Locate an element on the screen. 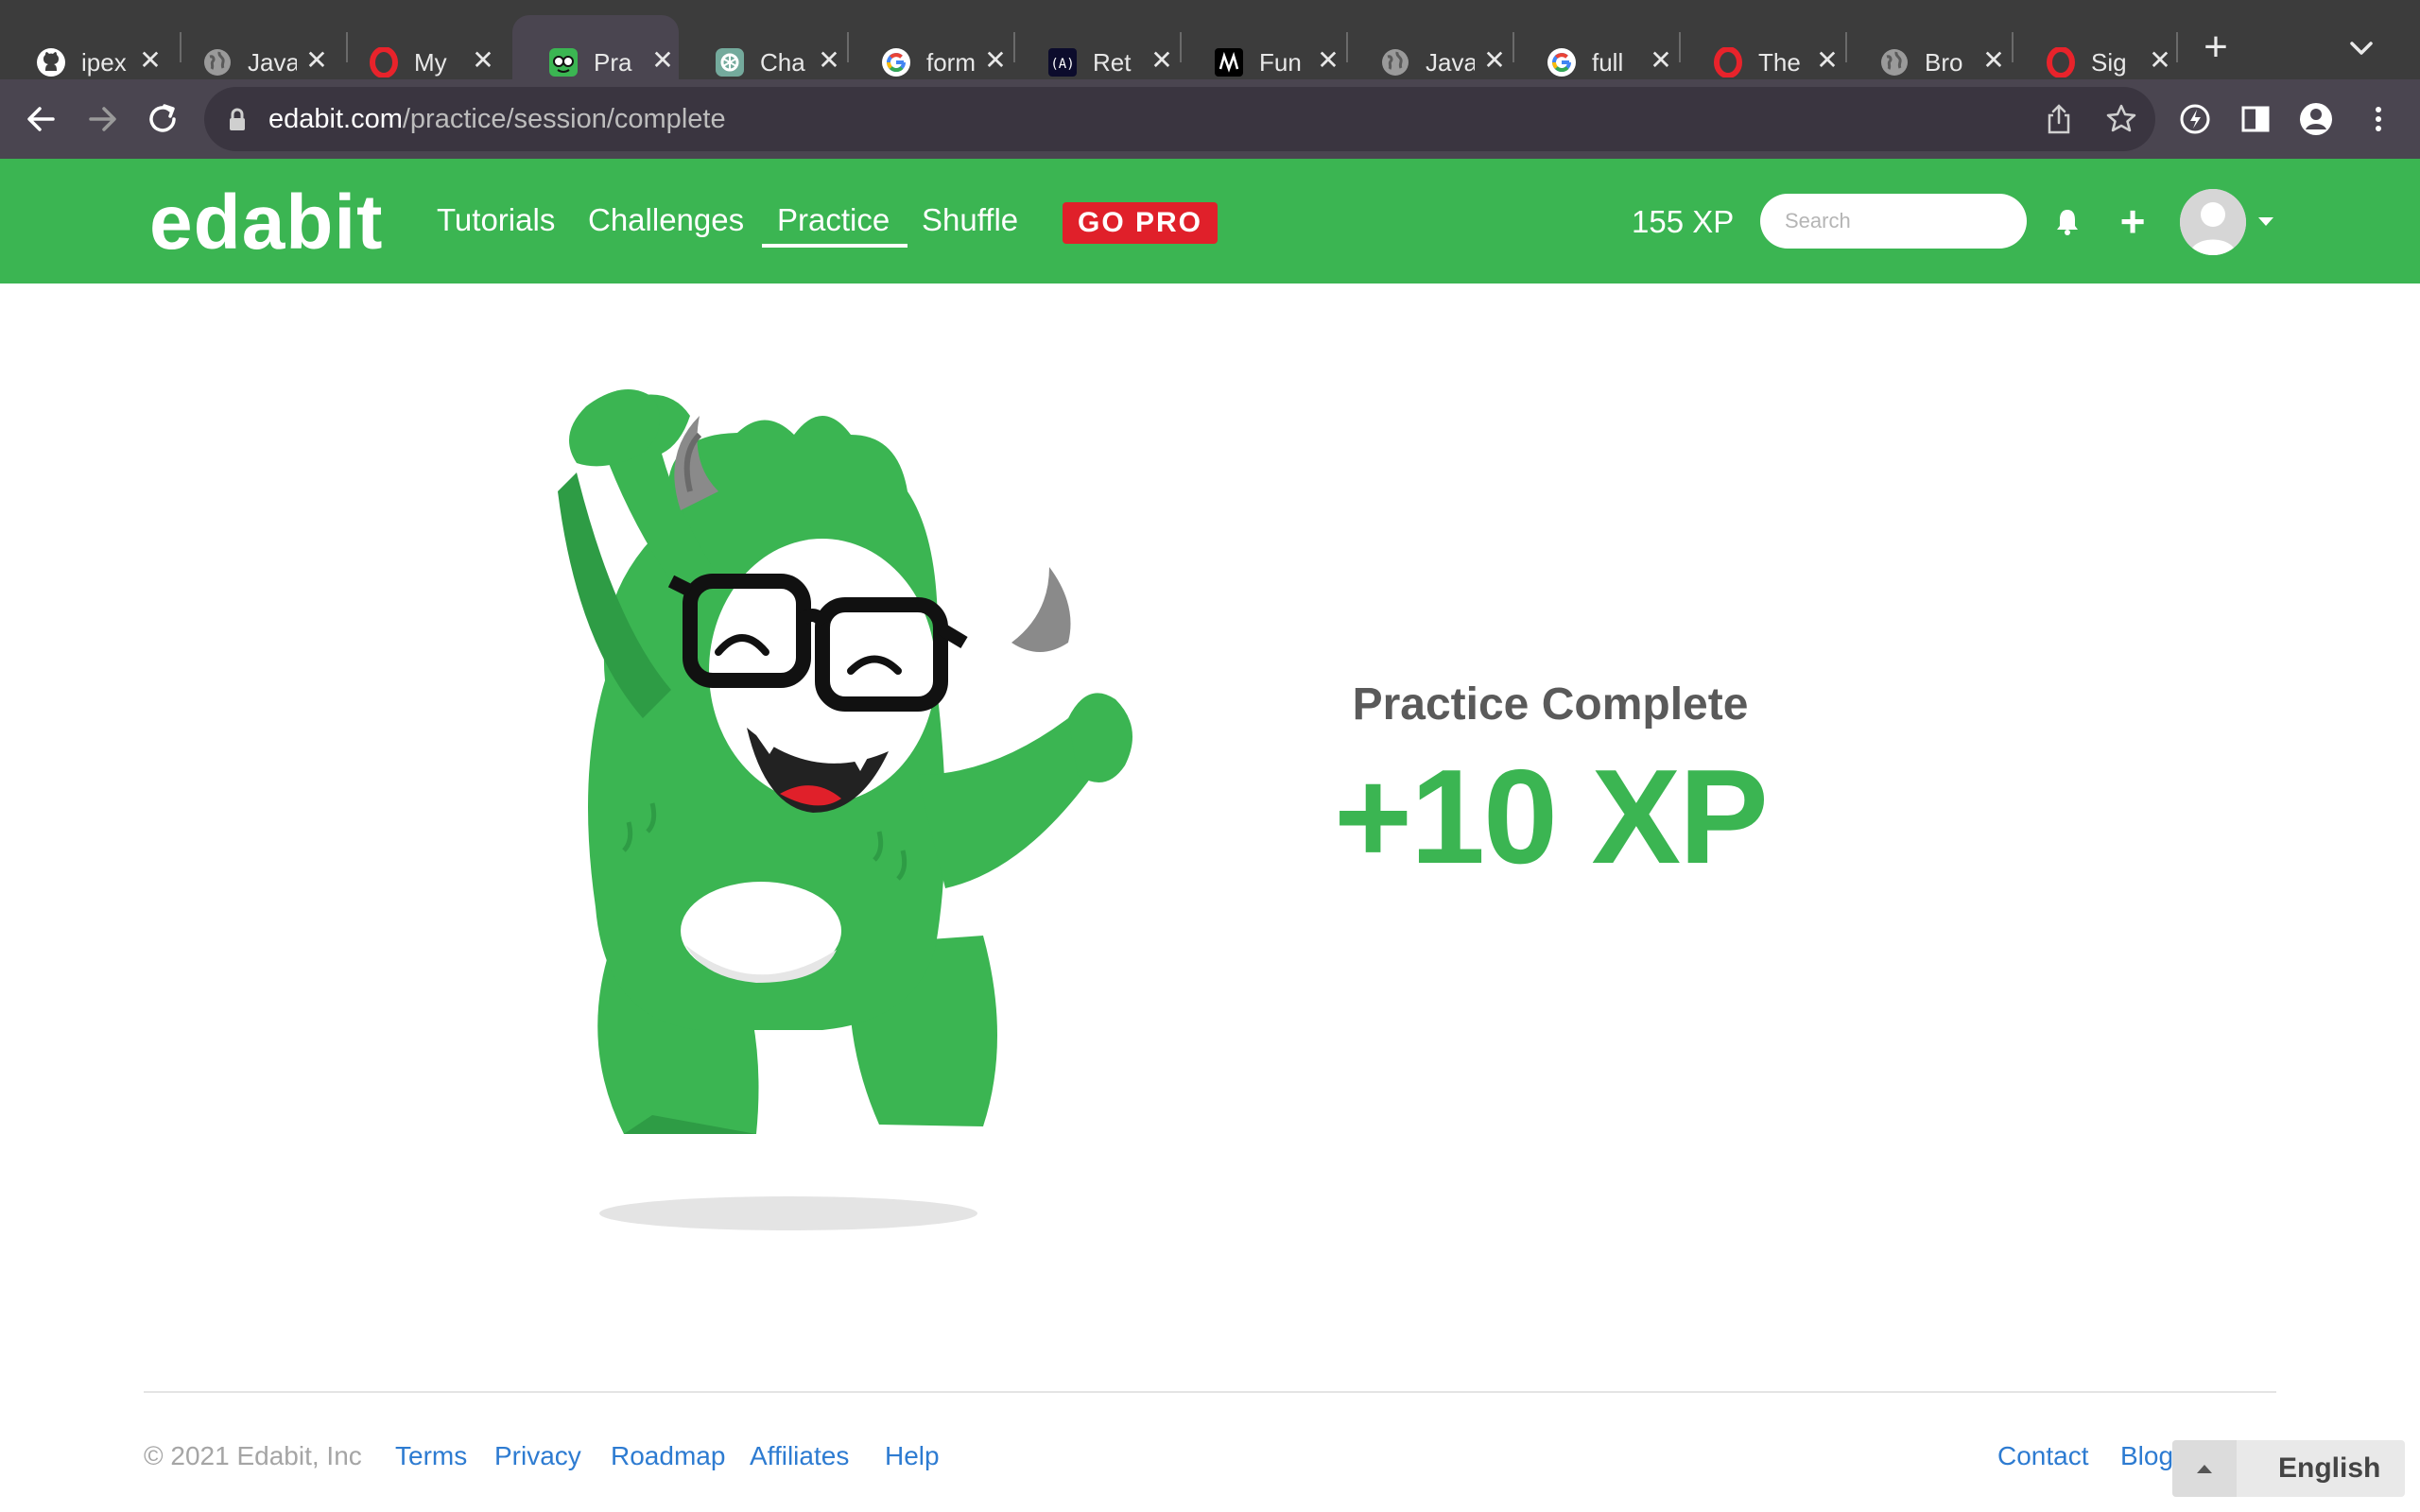  svg-text: (A) is located at coordinates (1062, 64).